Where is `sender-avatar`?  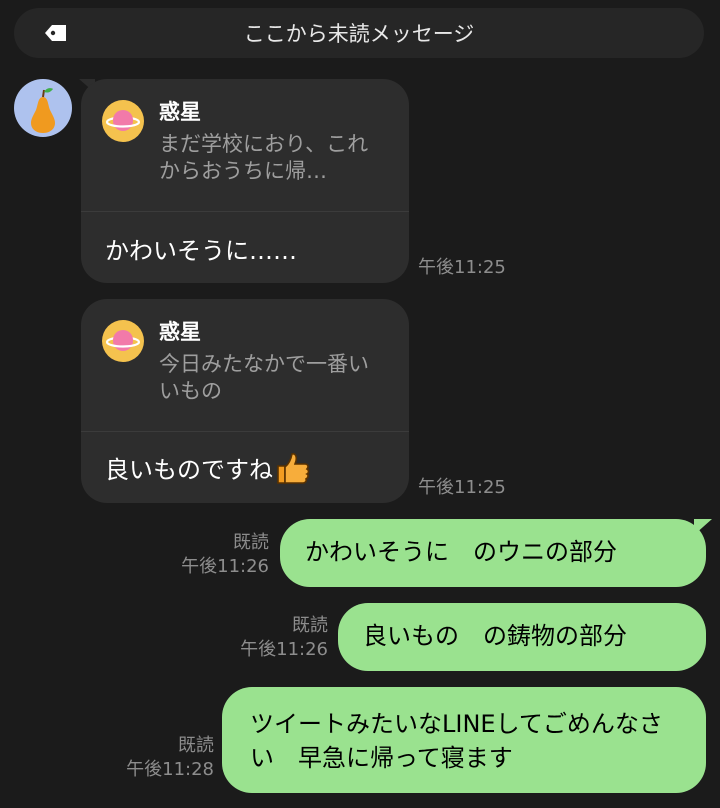
sender-avatar is located at coordinates (43, 108).